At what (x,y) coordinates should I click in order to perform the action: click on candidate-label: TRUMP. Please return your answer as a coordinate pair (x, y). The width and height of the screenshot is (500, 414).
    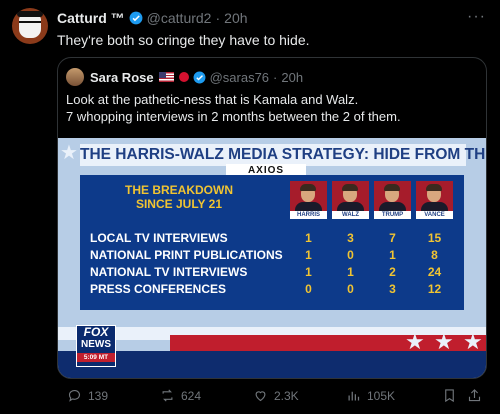
    Looking at the image, I should click on (392, 215).